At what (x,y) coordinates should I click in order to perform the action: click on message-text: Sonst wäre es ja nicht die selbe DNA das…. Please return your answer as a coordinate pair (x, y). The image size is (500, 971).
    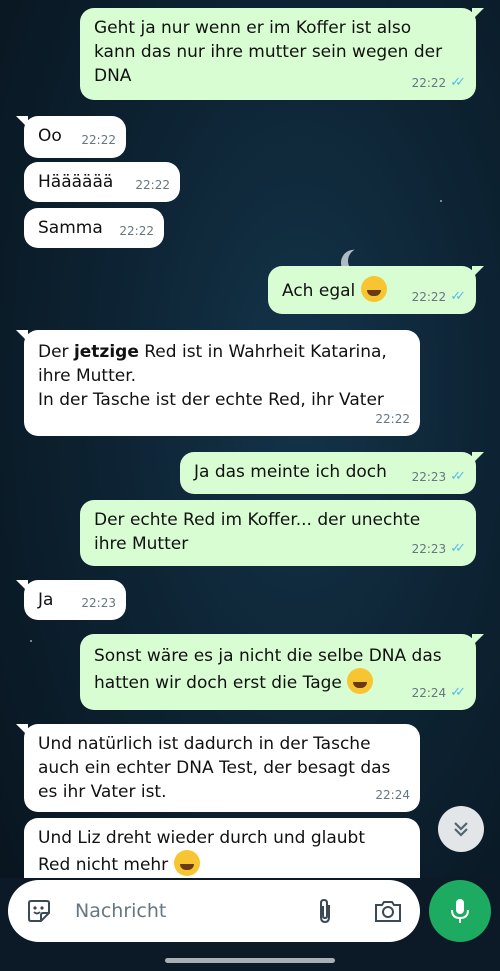
    Looking at the image, I should click on (268, 669).